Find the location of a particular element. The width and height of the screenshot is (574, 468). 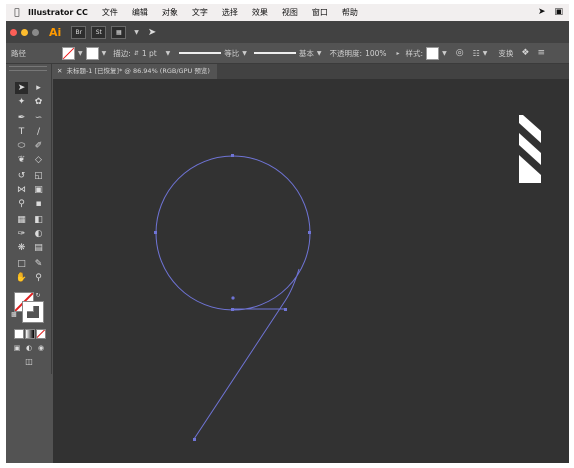

perspective-grid-tool-icon: ▪ is located at coordinates (38, 204).